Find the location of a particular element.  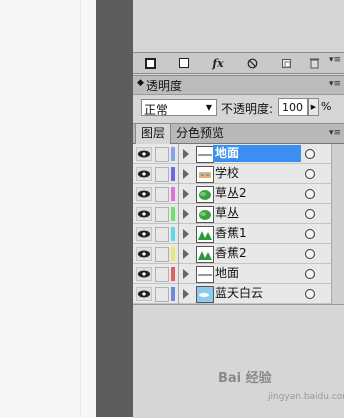

layer-row: 香蕉1 is located at coordinates (232, 234).